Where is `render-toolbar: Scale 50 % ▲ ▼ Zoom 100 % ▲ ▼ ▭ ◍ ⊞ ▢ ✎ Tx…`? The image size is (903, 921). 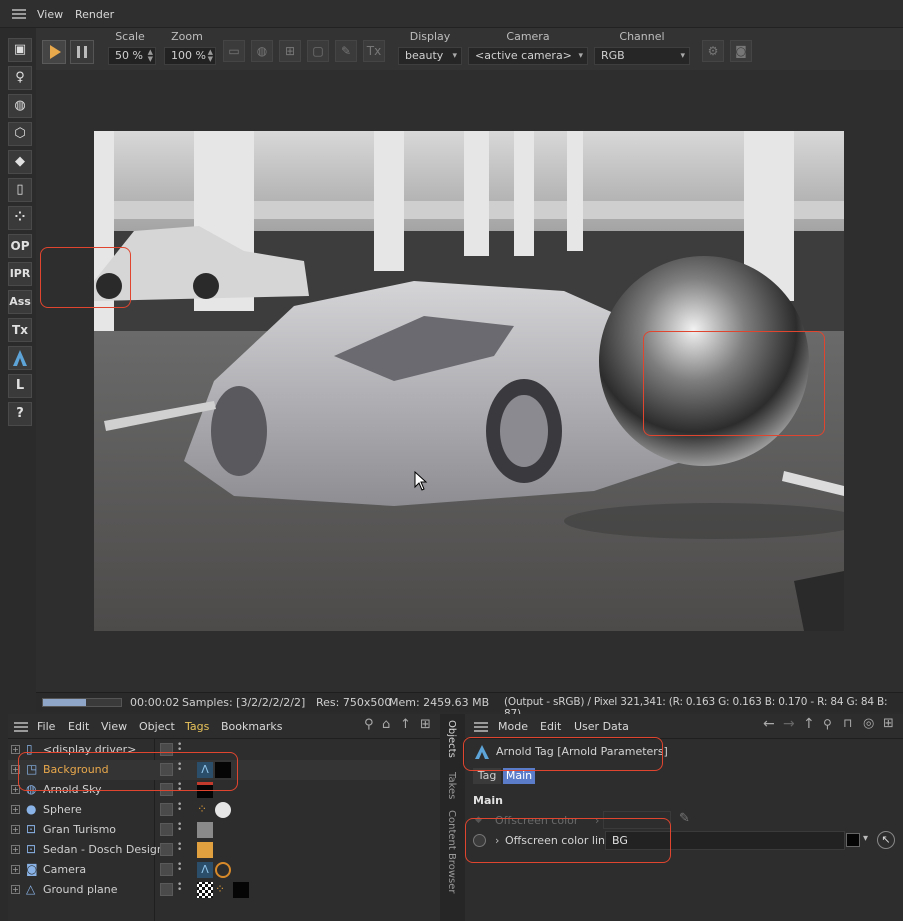
render-toolbar: Scale 50 % ▲ ▼ Zoom 100 % ▲ ▼ ▭ ◍ ⊞ ▢ ✎ Tx… is located at coordinates (469, 49).